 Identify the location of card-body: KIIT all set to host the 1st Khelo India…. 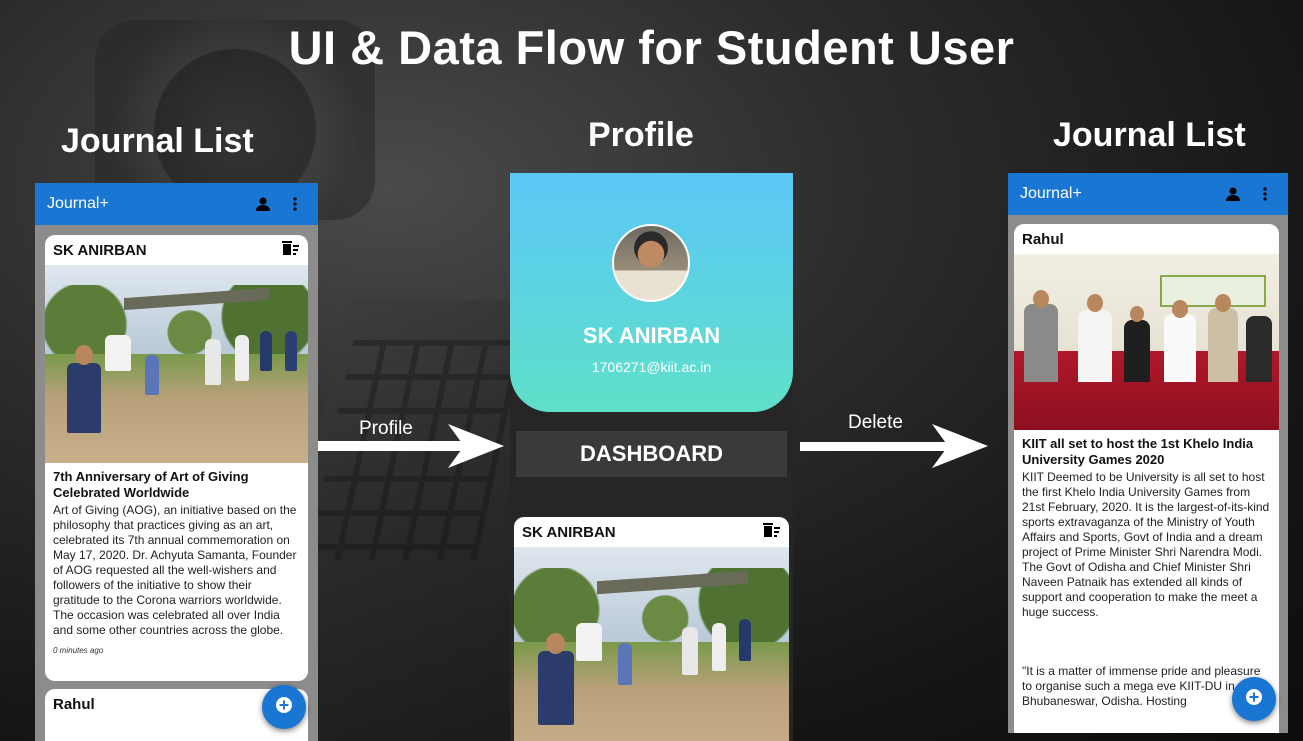
(1146, 572).